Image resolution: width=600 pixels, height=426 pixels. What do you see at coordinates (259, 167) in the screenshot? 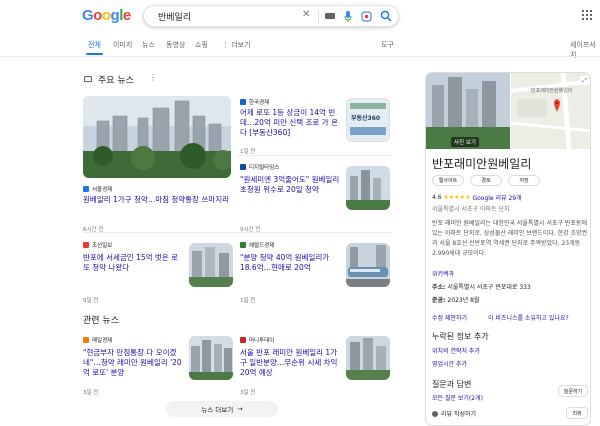
I see `news-source: 디지털타임스` at bounding box center [259, 167].